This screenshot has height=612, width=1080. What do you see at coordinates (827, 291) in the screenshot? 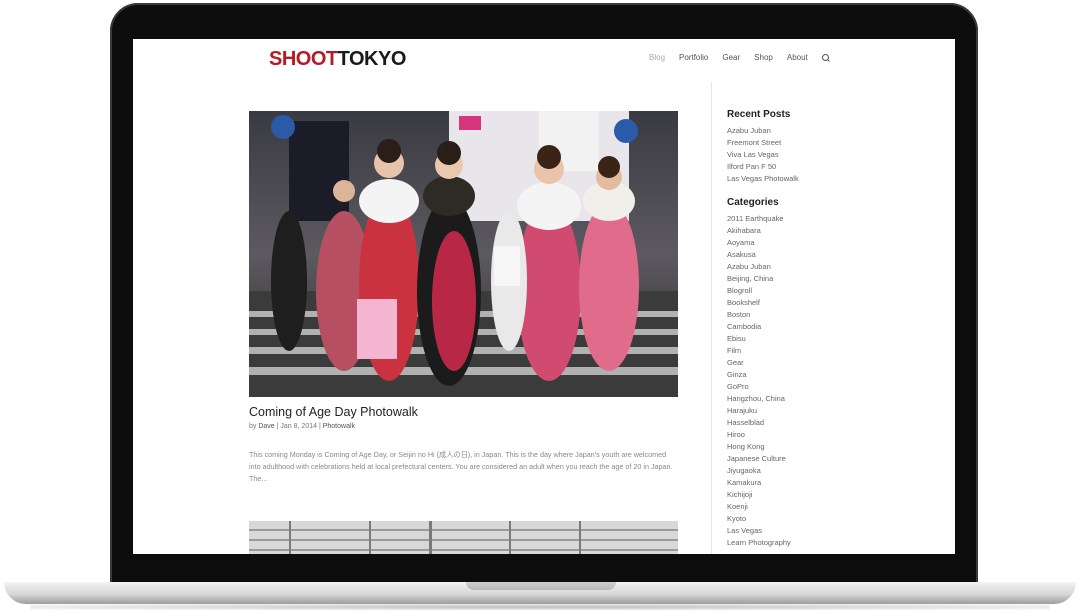
I see `category-link: Blogroll` at bounding box center [827, 291].